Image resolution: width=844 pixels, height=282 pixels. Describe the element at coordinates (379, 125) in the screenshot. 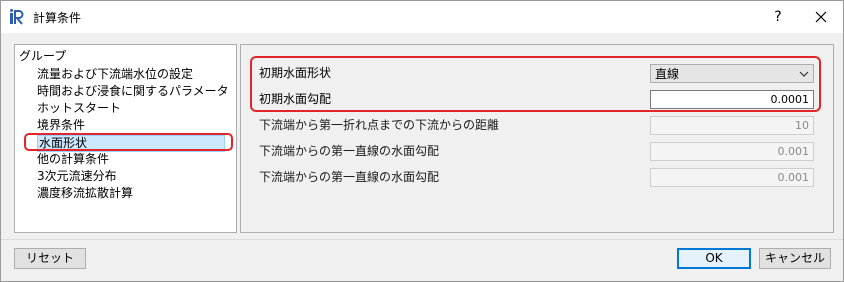

I see `first-break-distance-label: 下流端から第一折れ点までの下流からの距離` at that location.